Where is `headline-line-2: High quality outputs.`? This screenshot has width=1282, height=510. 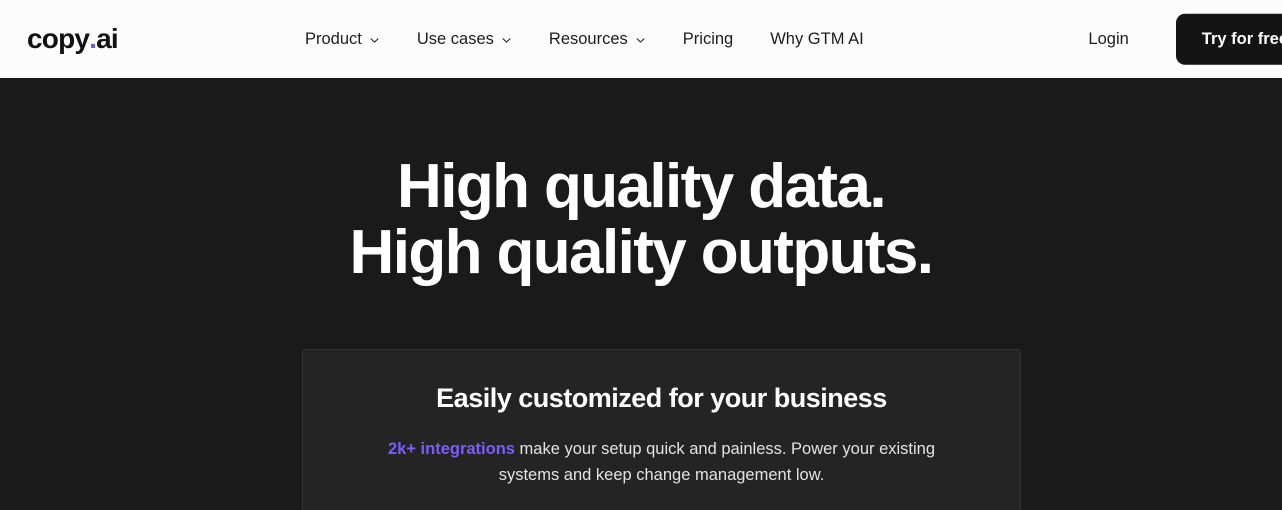
headline-line-2: High quality outputs. is located at coordinates (641, 253).